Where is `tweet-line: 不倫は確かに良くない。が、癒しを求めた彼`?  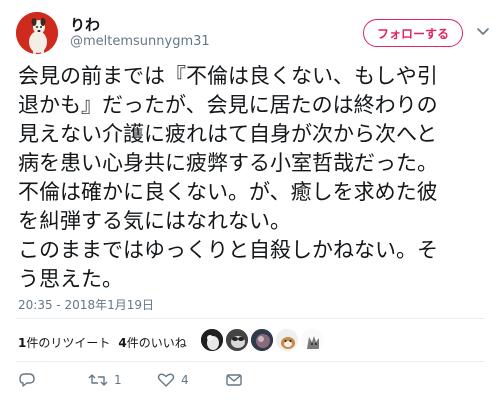
tweet-line: 不倫は確かに良くない。が、癒しを求めた彼 is located at coordinates (228, 192).